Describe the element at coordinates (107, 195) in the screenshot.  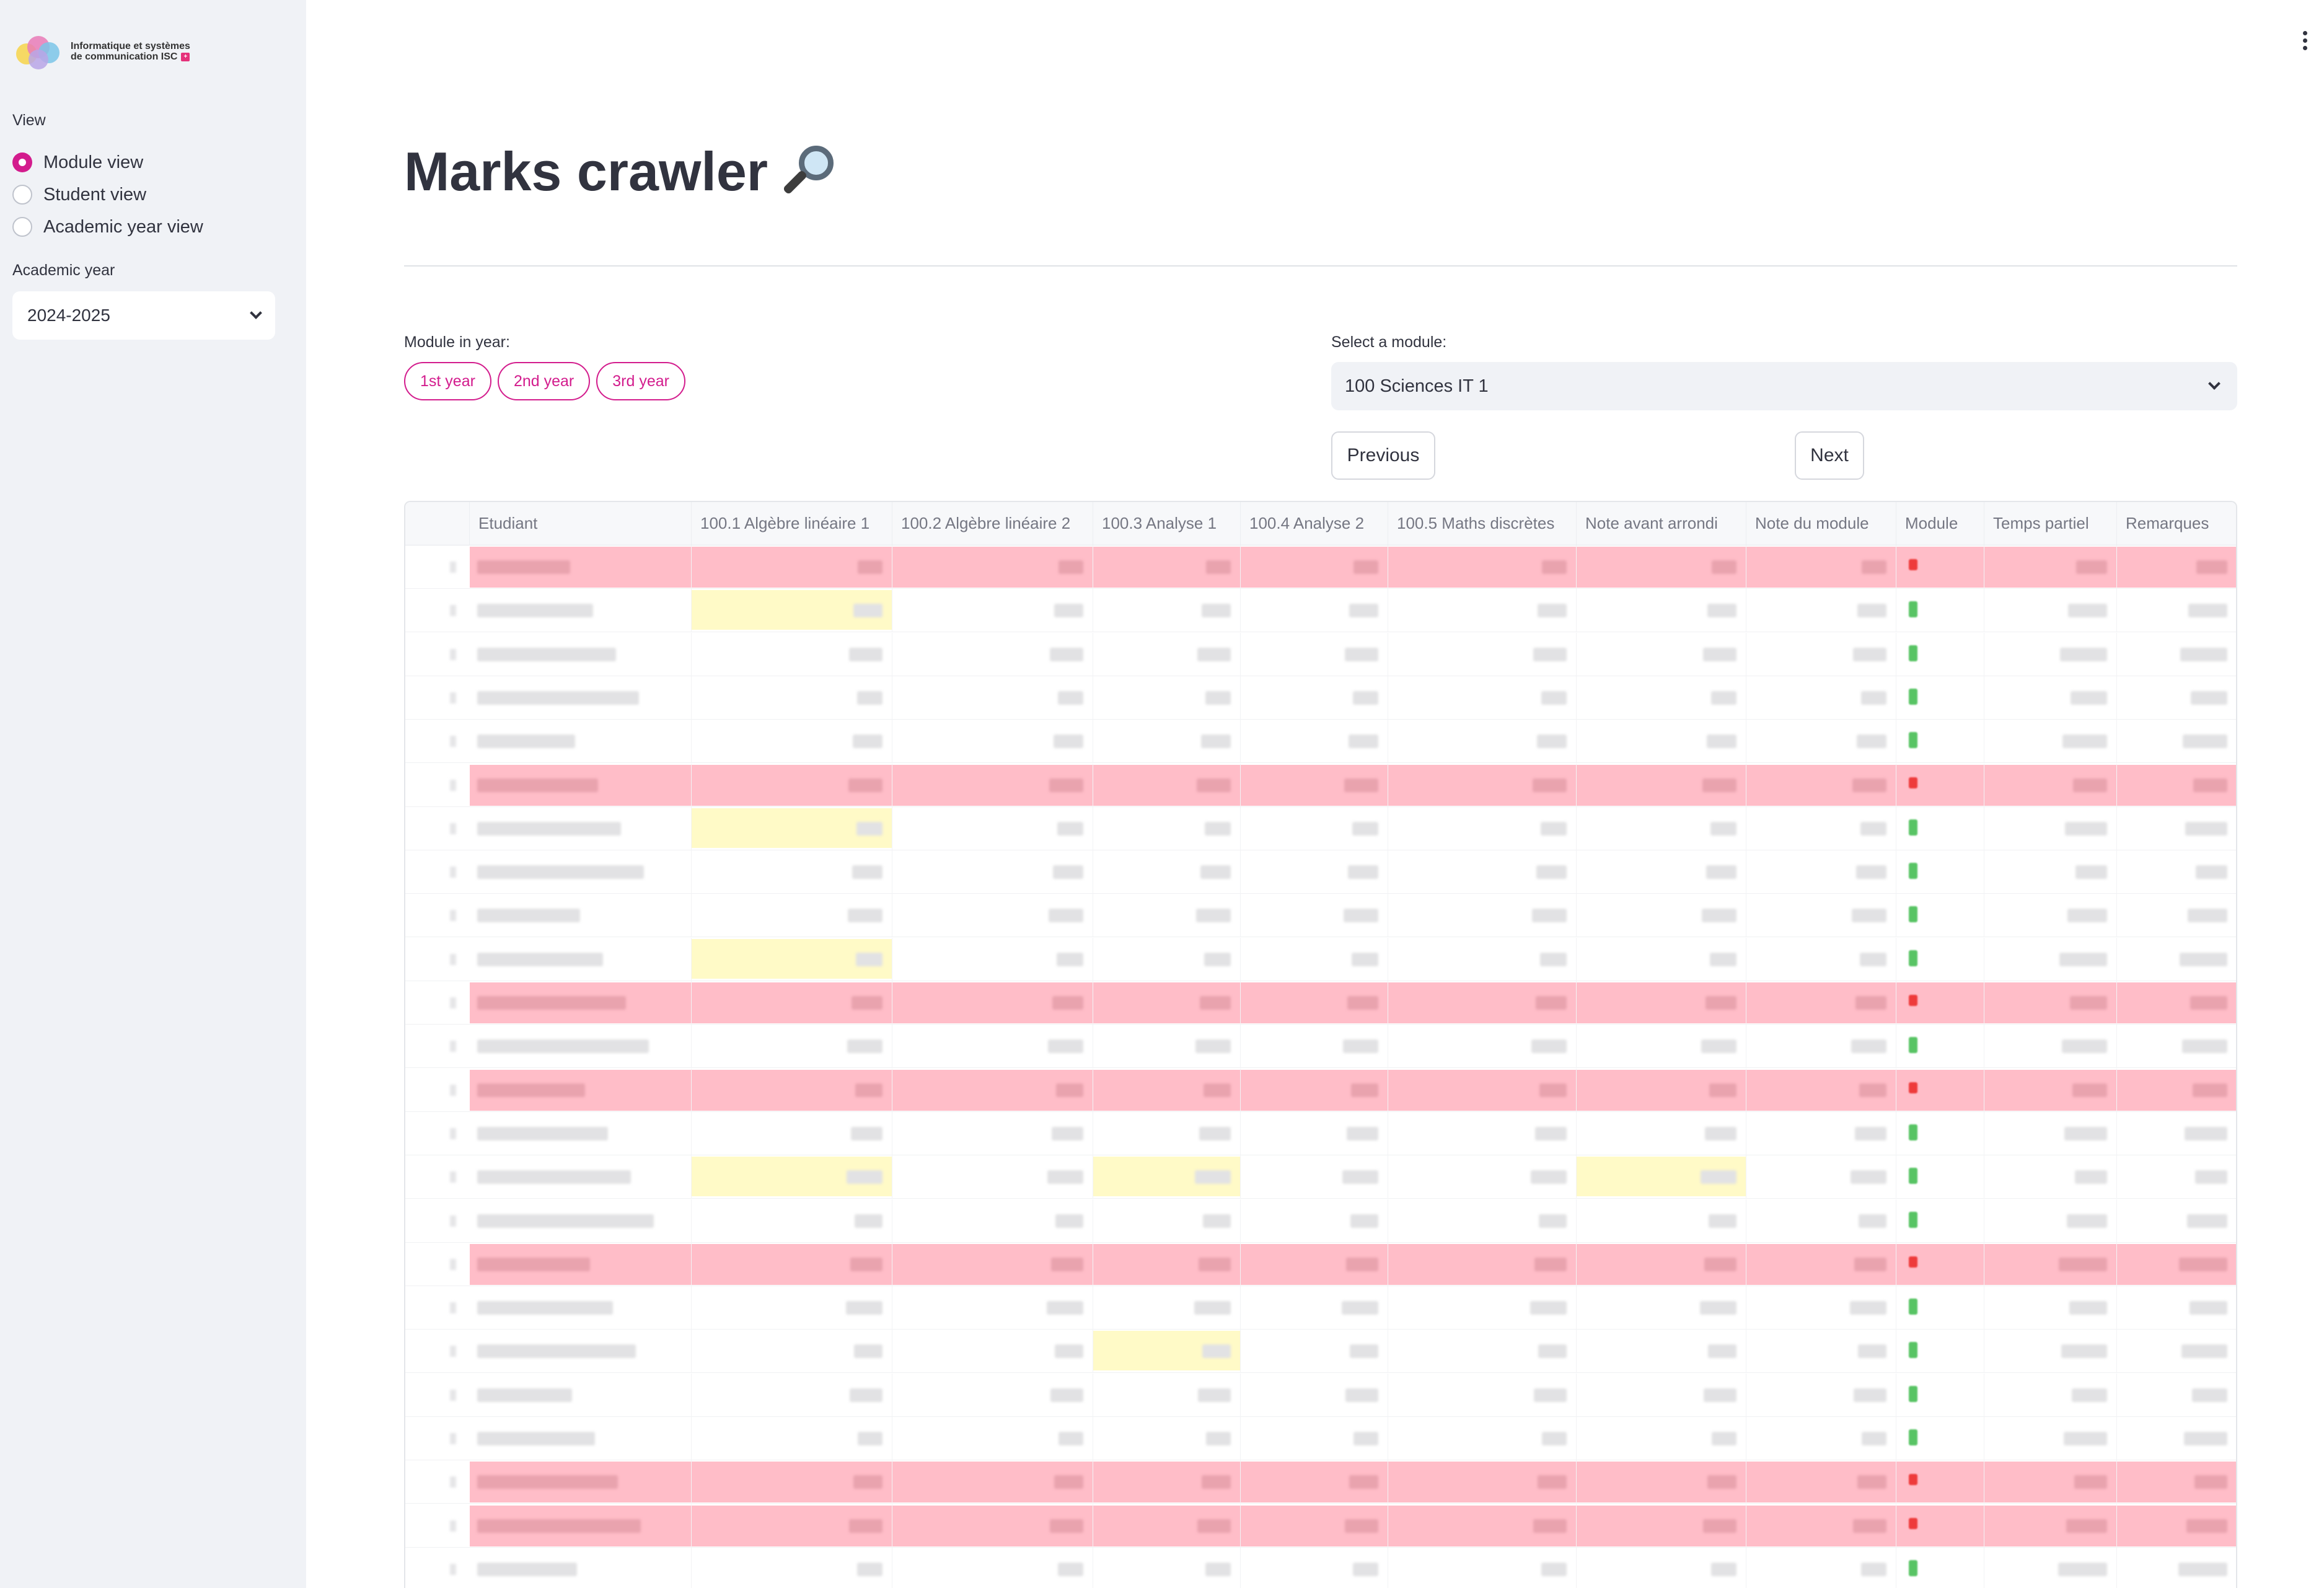
I see `radio-student-view: Student view` at that location.